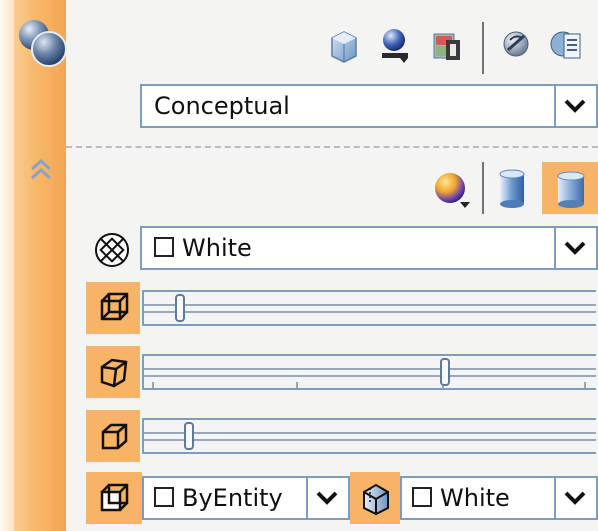 This screenshot has width=598, height=531. I want to click on faceted-cube-icon, so click(114, 373).